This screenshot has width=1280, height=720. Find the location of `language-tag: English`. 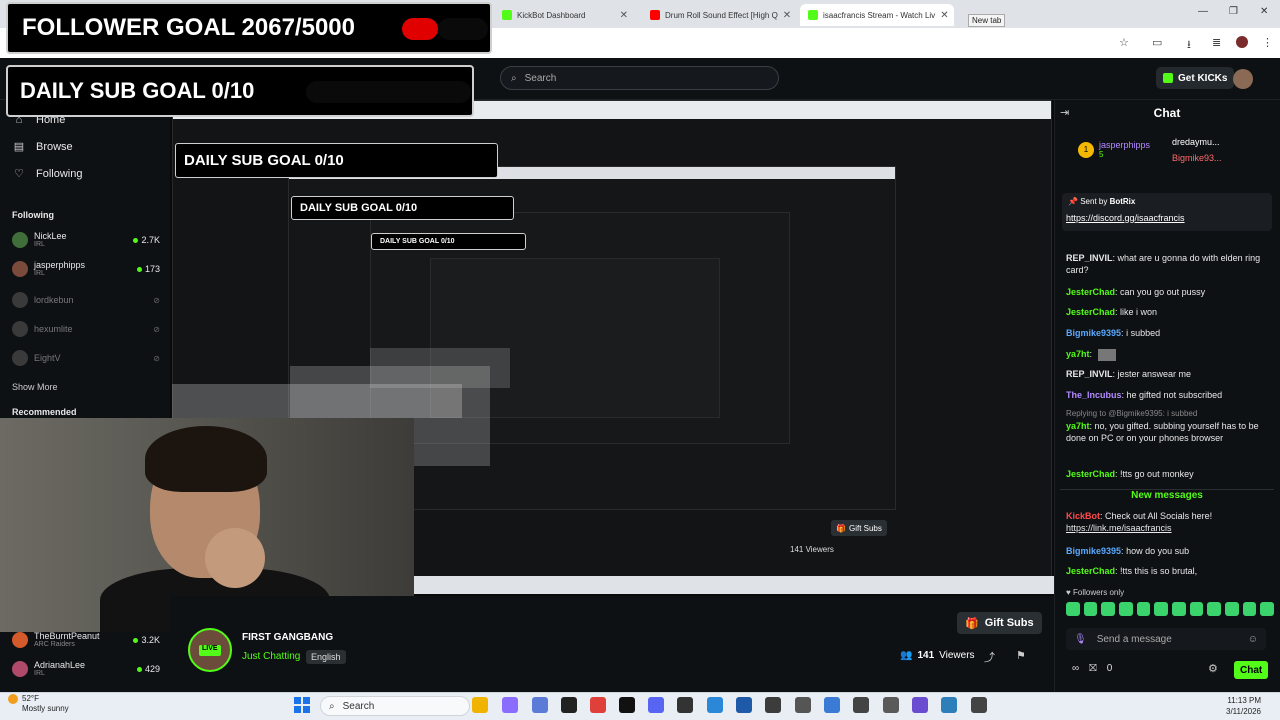

language-tag: English is located at coordinates (326, 657).